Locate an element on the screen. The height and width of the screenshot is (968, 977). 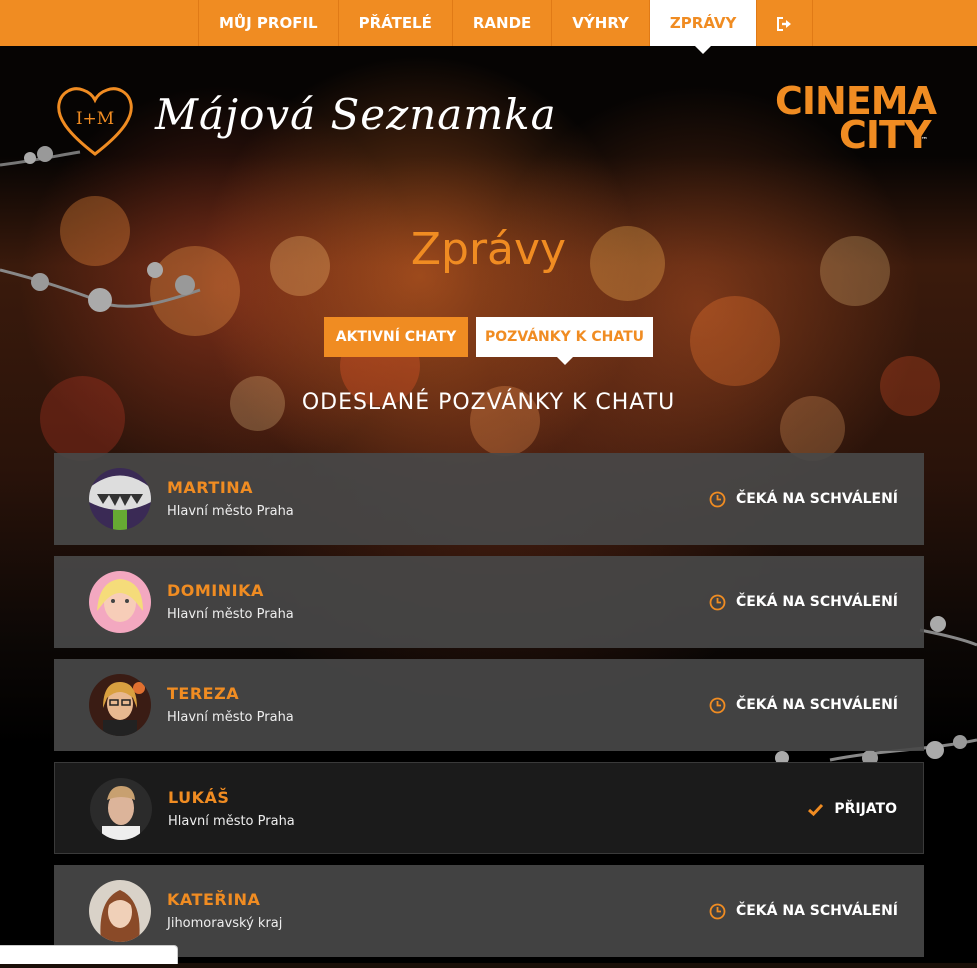
site-logo: I+M Májová Seznamka is located at coordinates (305, 136).